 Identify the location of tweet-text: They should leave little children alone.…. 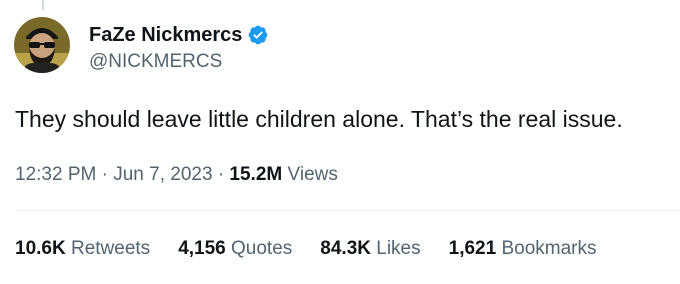
(319, 119).